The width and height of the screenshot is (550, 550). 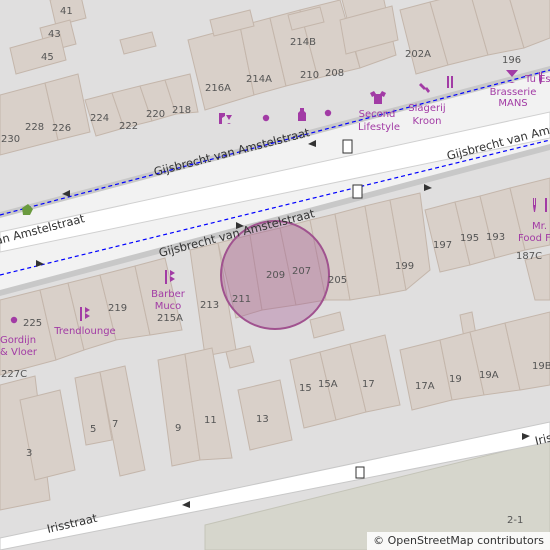 What do you see at coordinates (218, 88) in the screenshot?
I see `house-number: 216A` at bounding box center [218, 88].